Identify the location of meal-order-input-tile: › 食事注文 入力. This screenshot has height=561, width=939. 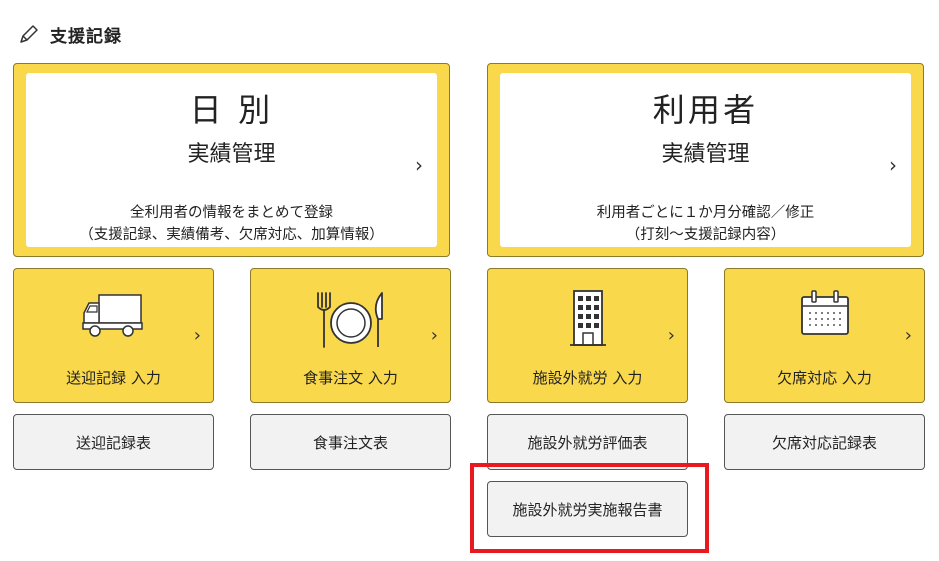
(350, 335).